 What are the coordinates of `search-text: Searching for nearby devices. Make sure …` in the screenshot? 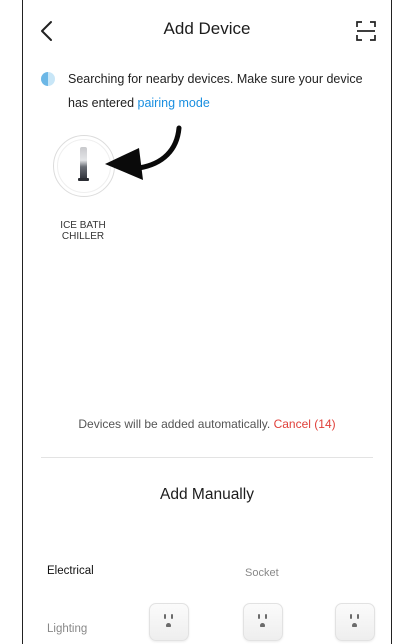 It's located at (215, 91).